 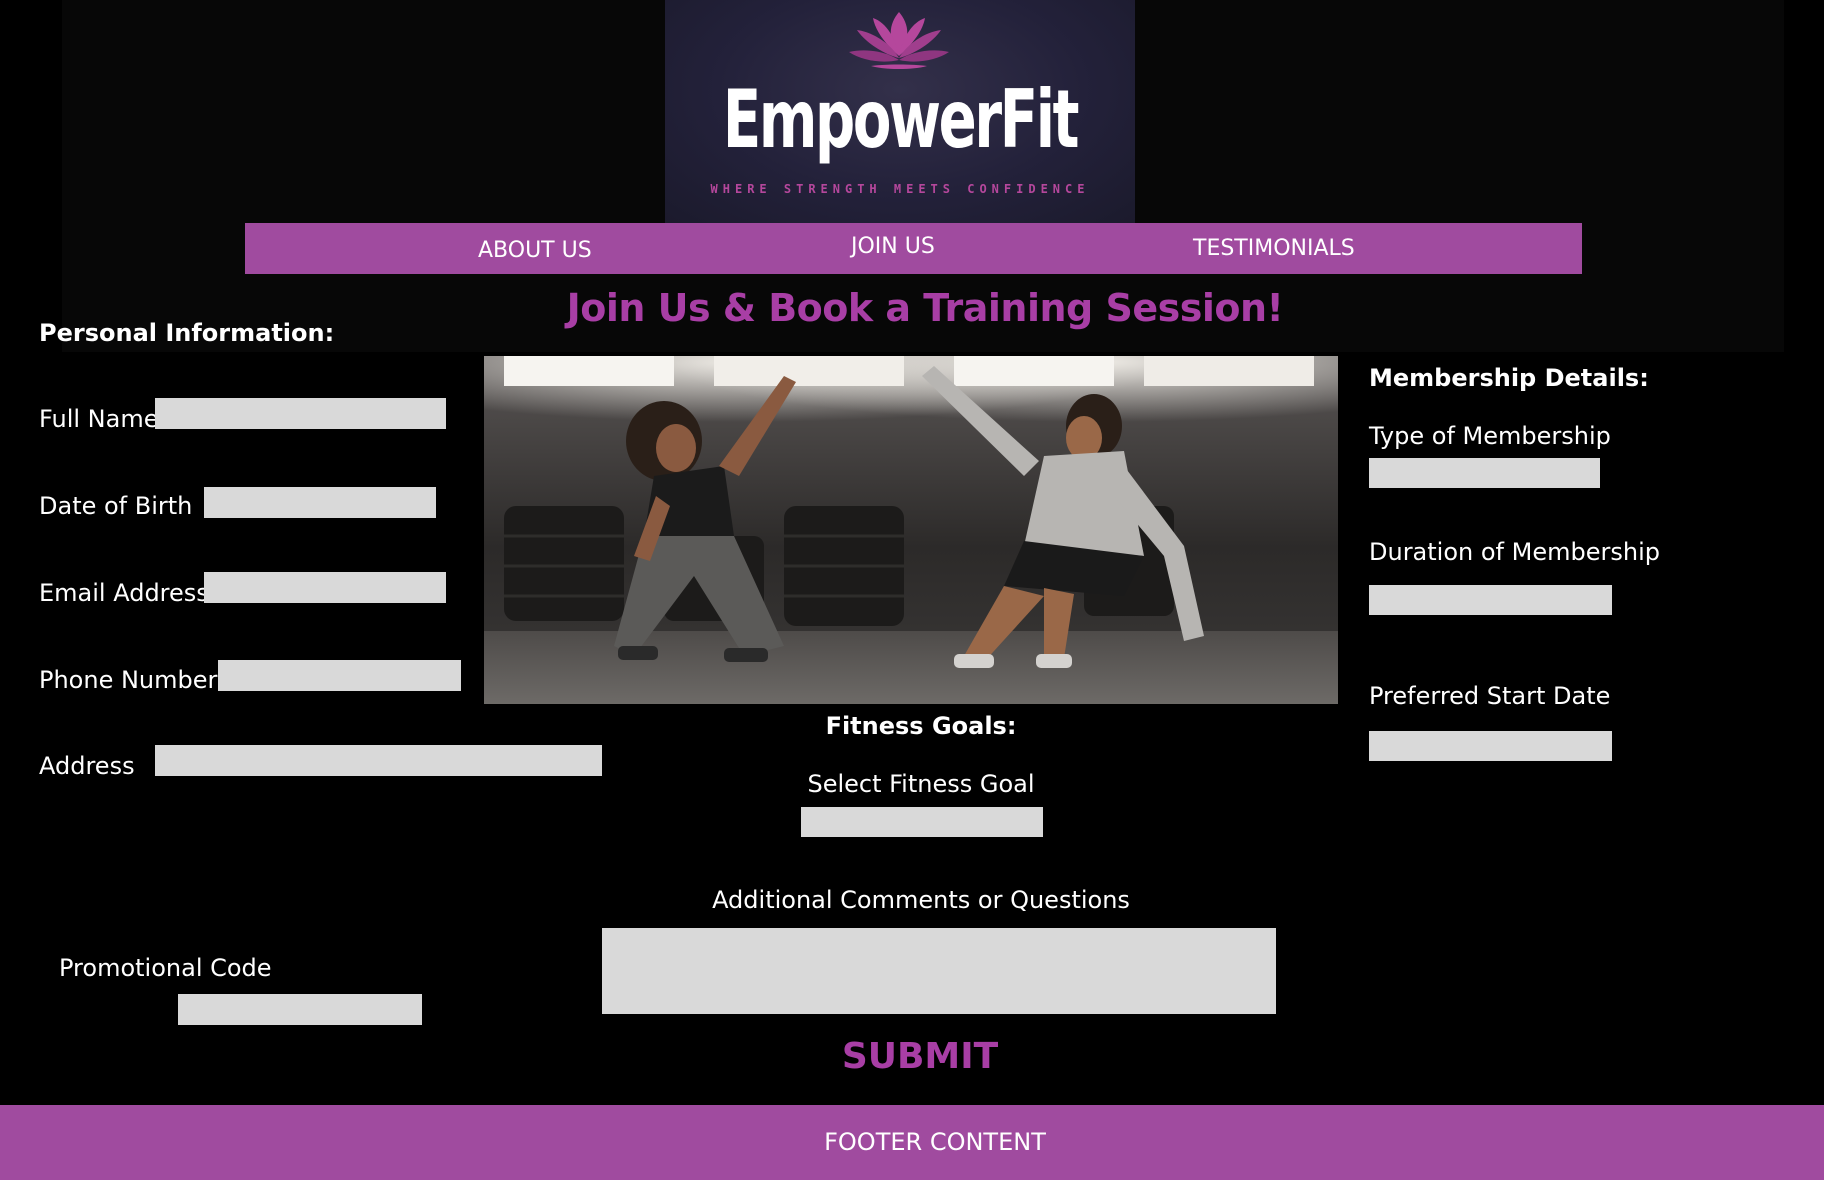 I want to click on date-of-birth-label: Date of Birth, so click(x=116, y=506).